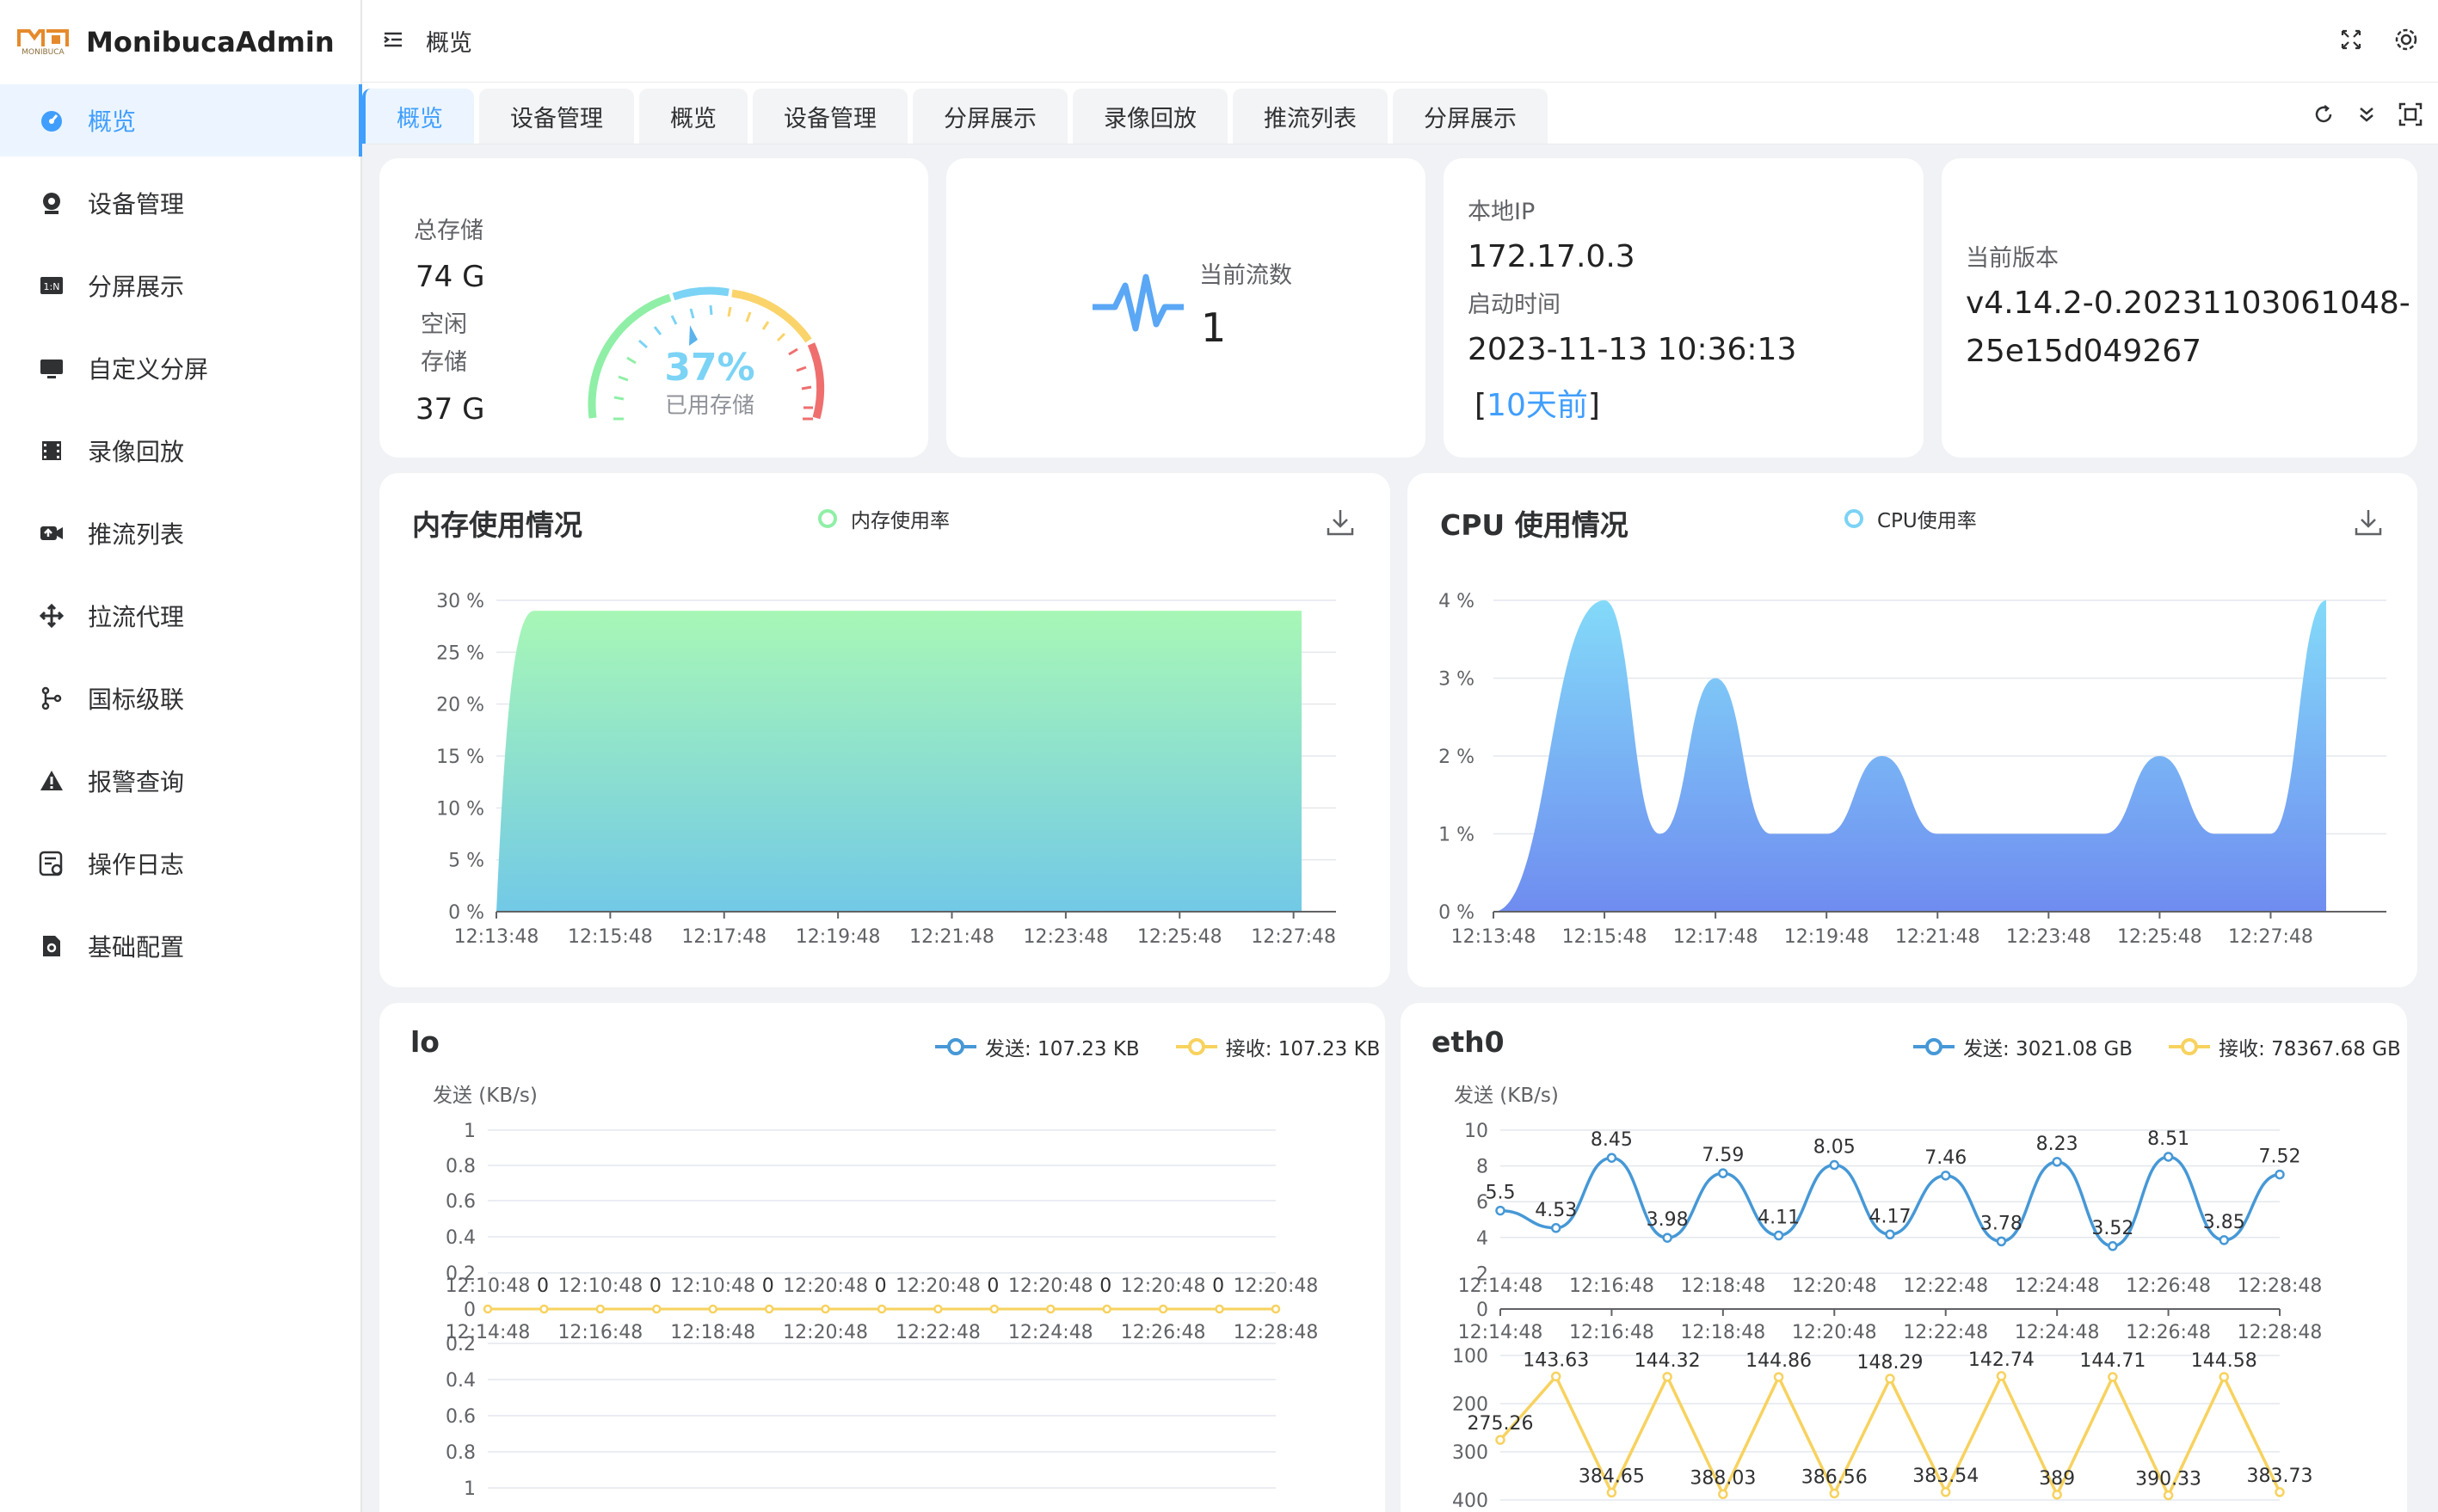  What do you see at coordinates (2366, 116) in the screenshot?
I see `collapse-icon` at bounding box center [2366, 116].